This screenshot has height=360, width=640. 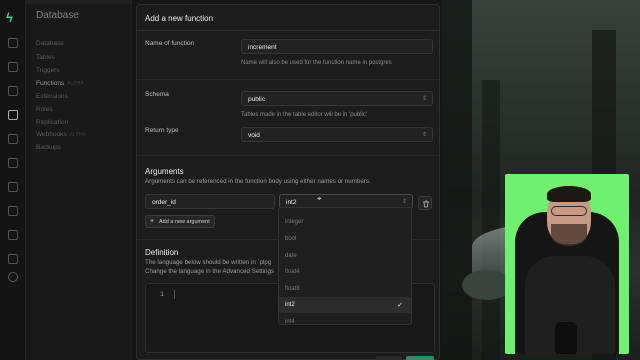 What do you see at coordinates (50, 43) in the screenshot?
I see `sidebar-item-database: Database` at bounding box center [50, 43].